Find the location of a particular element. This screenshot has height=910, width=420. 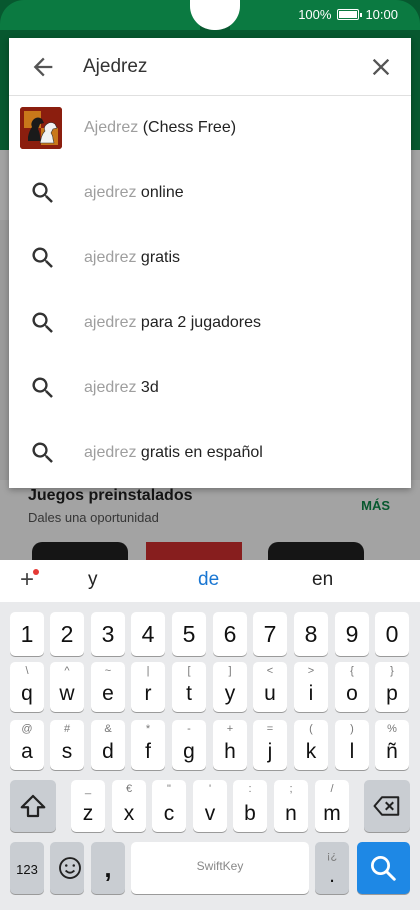

chess-app-icon is located at coordinates (41, 128).